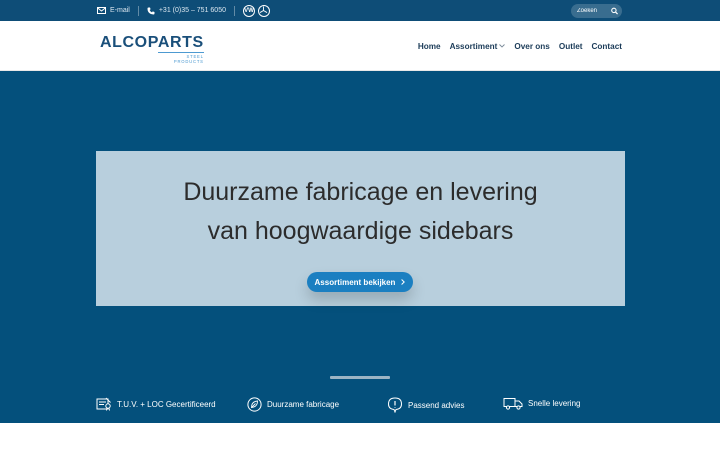  I want to click on nav-label: Assortiment, so click(473, 46).